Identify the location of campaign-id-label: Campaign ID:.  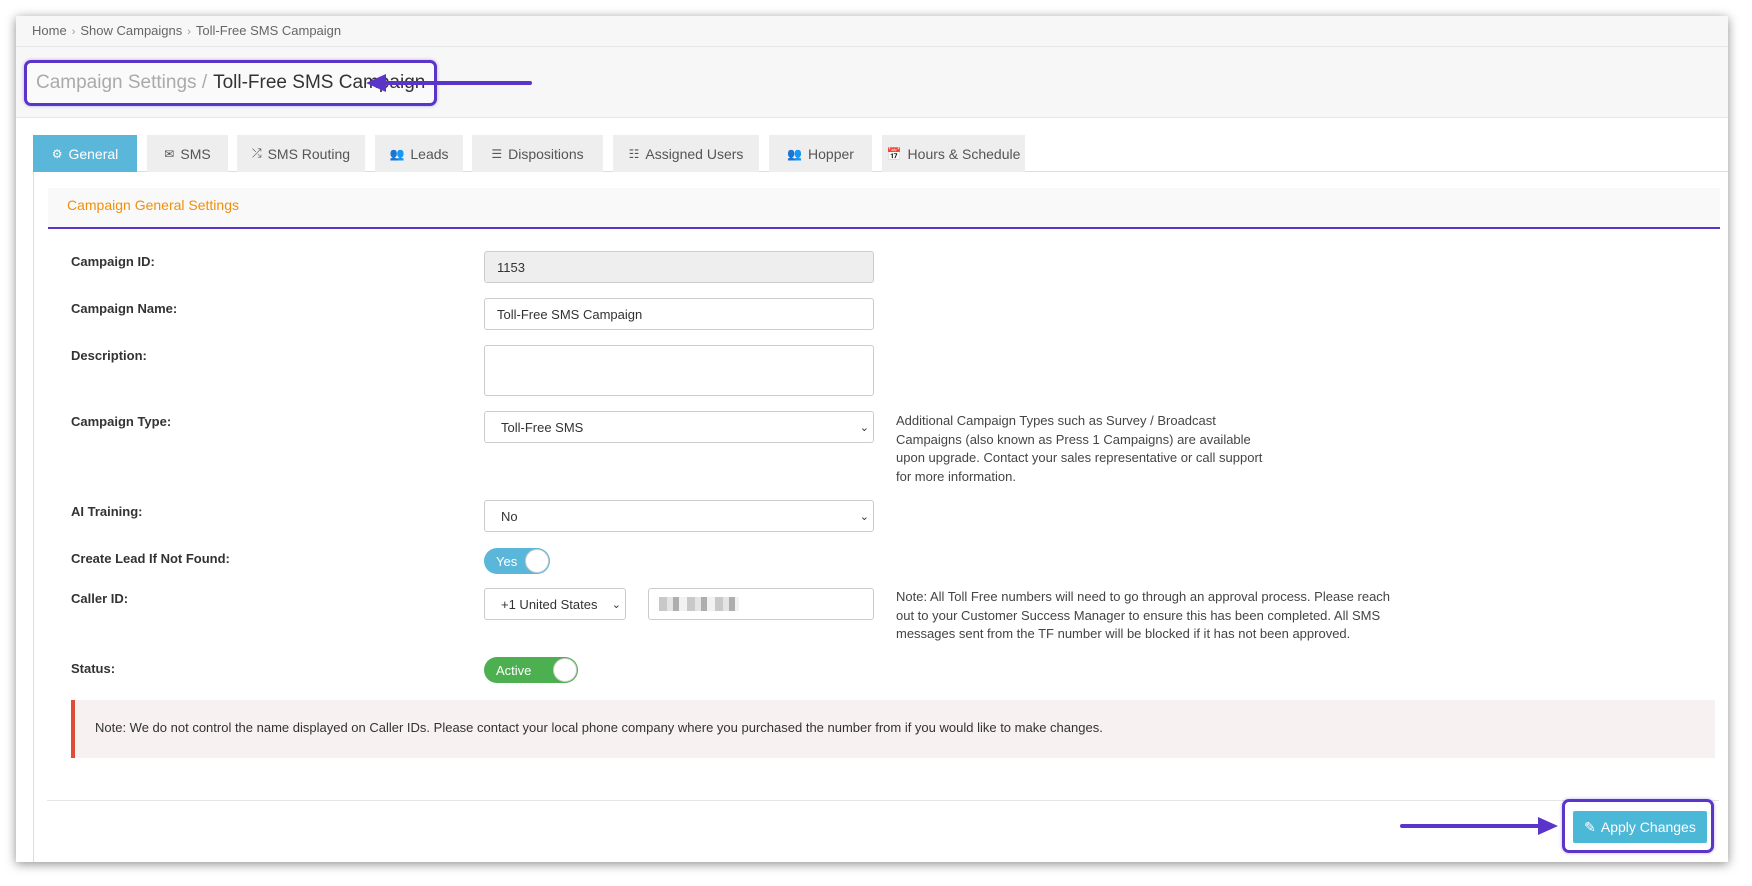
(113, 261).